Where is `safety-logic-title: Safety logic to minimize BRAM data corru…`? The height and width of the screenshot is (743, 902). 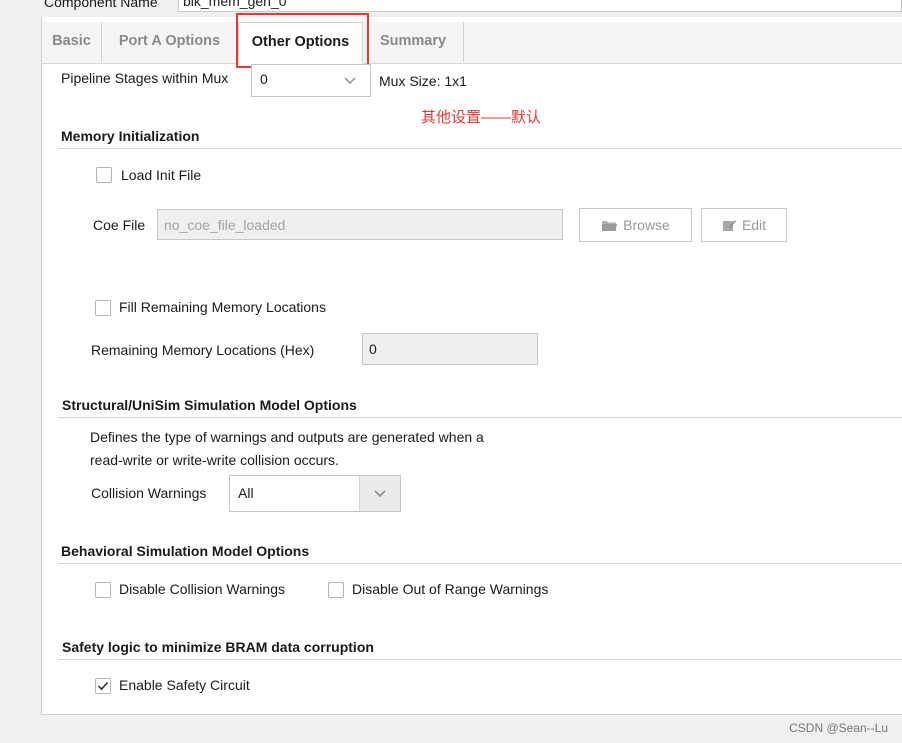 safety-logic-title: Safety logic to minimize BRAM data corru… is located at coordinates (218, 647).